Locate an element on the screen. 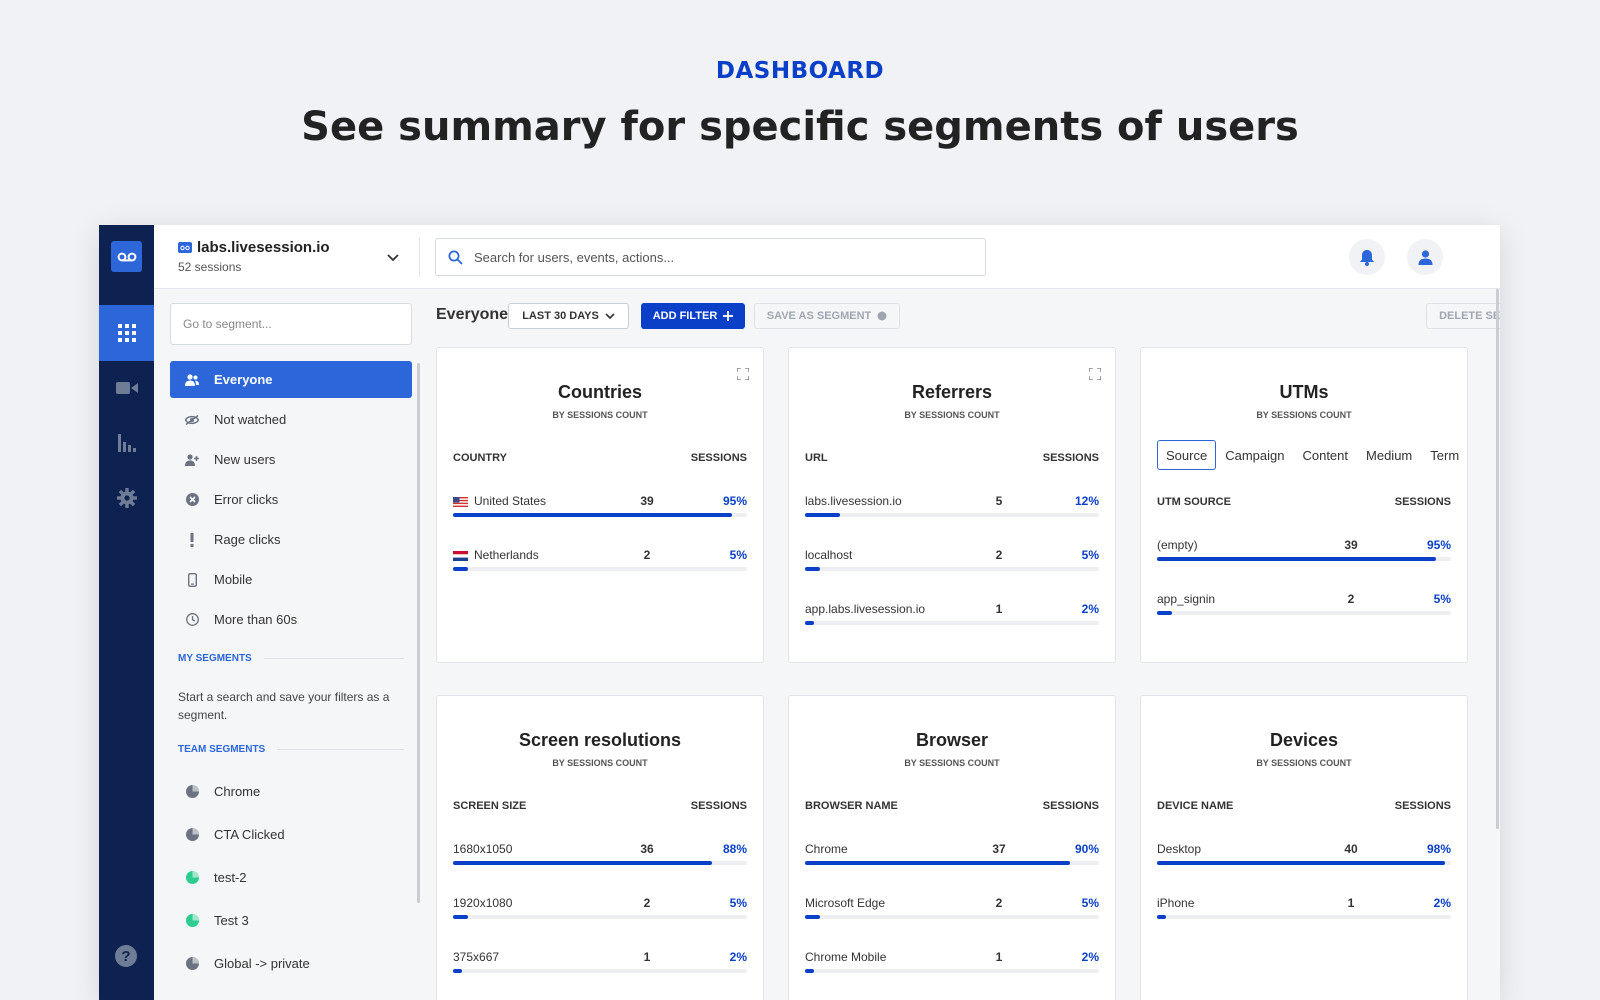  table-row: iPhone 1 2% is located at coordinates (1304, 911).